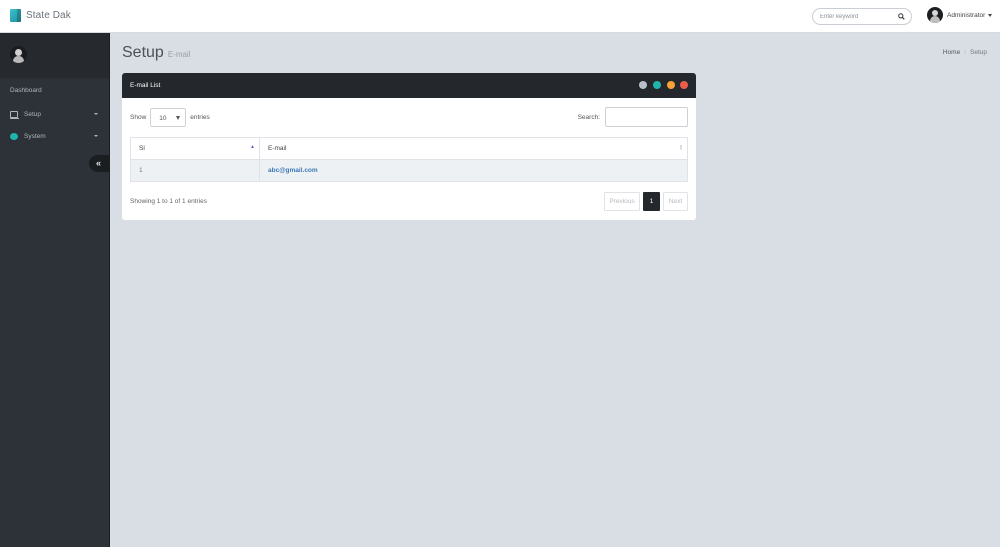 The height and width of the screenshot is (547, 1000). Describe the element at coordinates (473, 148) in the screenshot. I see `column-header-email: E-mail ▲ ▼` at that location.